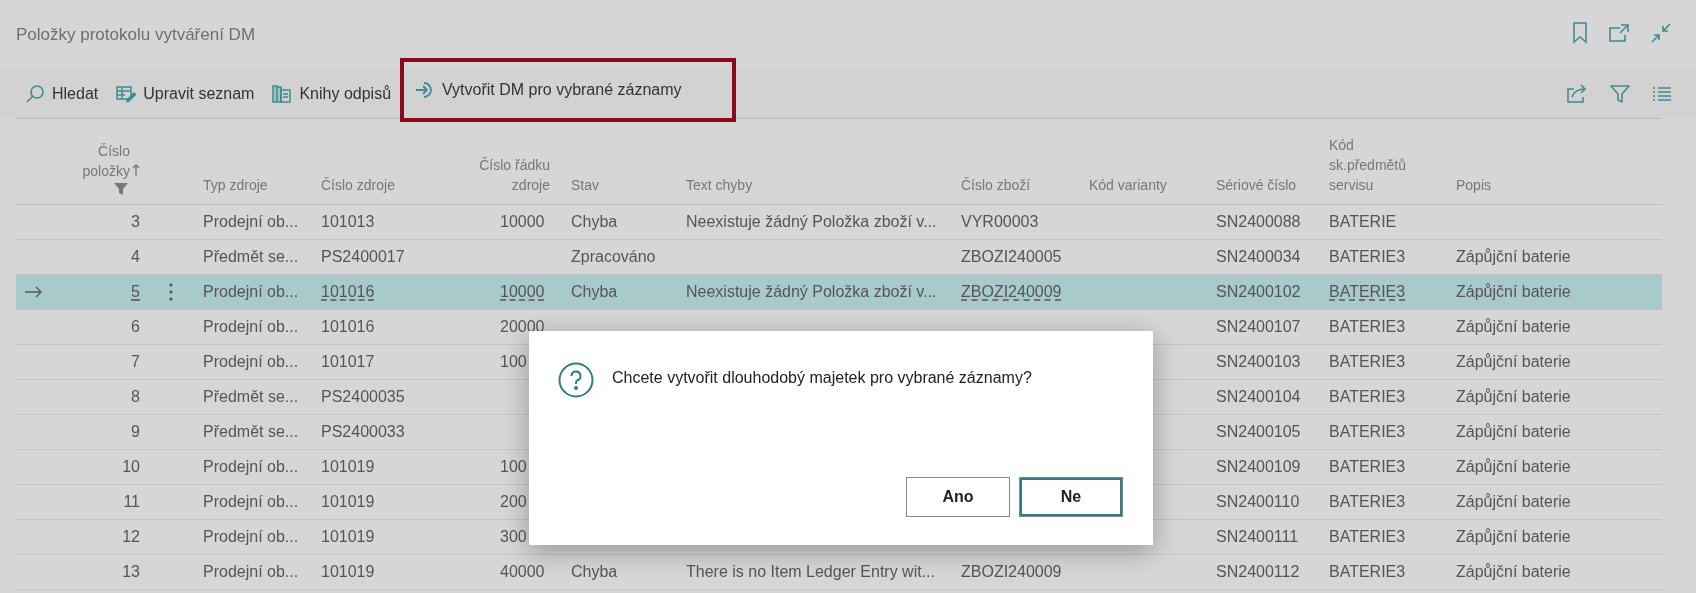 This screenshot has height=593, width=1696. I want to click on bookmark-icon, so click(1580, 33).